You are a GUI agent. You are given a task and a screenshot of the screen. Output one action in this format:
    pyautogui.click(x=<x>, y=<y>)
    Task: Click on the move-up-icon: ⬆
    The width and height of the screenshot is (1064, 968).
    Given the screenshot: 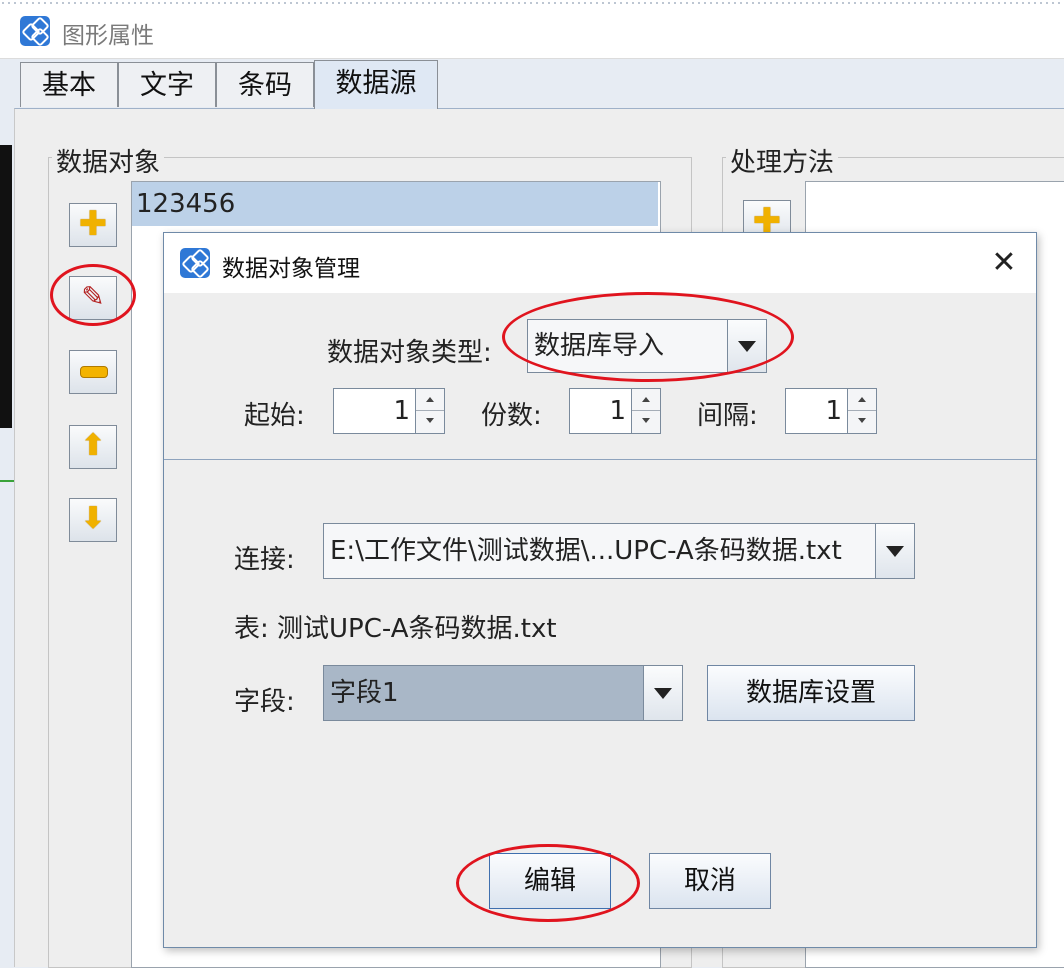 What is the action you would take?
    pyautogui.click(x=93, y=445)
    